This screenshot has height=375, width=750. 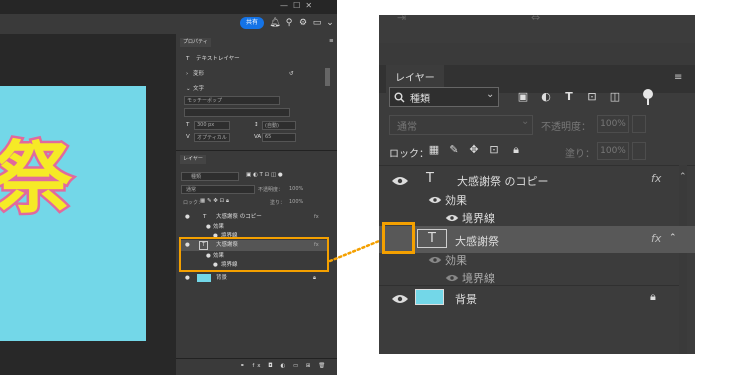 What do you see at coordinates (289, 23) in the screenshot?
I see `search-icon: ⚲` at bounding box center [289, 23].